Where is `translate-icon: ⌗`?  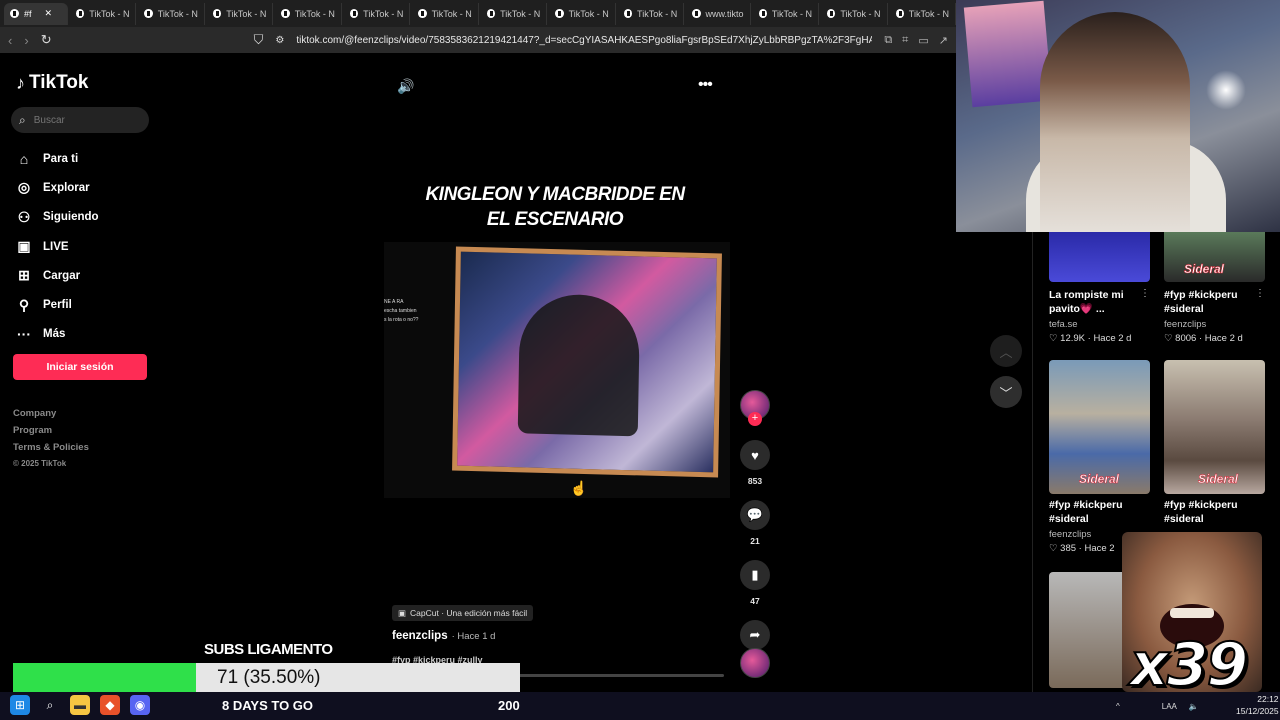 translate-icon: ⌗ is located at coordinates (905, 40).